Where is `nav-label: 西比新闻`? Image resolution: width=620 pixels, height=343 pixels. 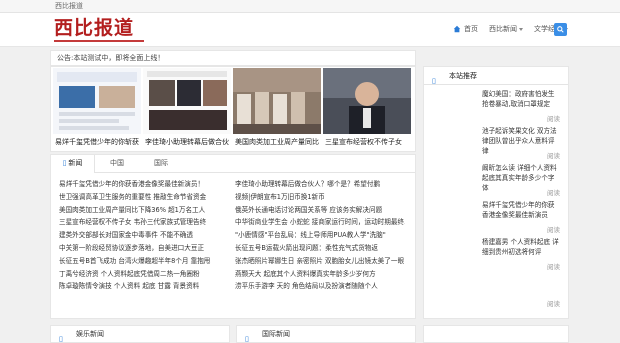 nav-label: 西比新闻 is located at coordinates (503, 29).